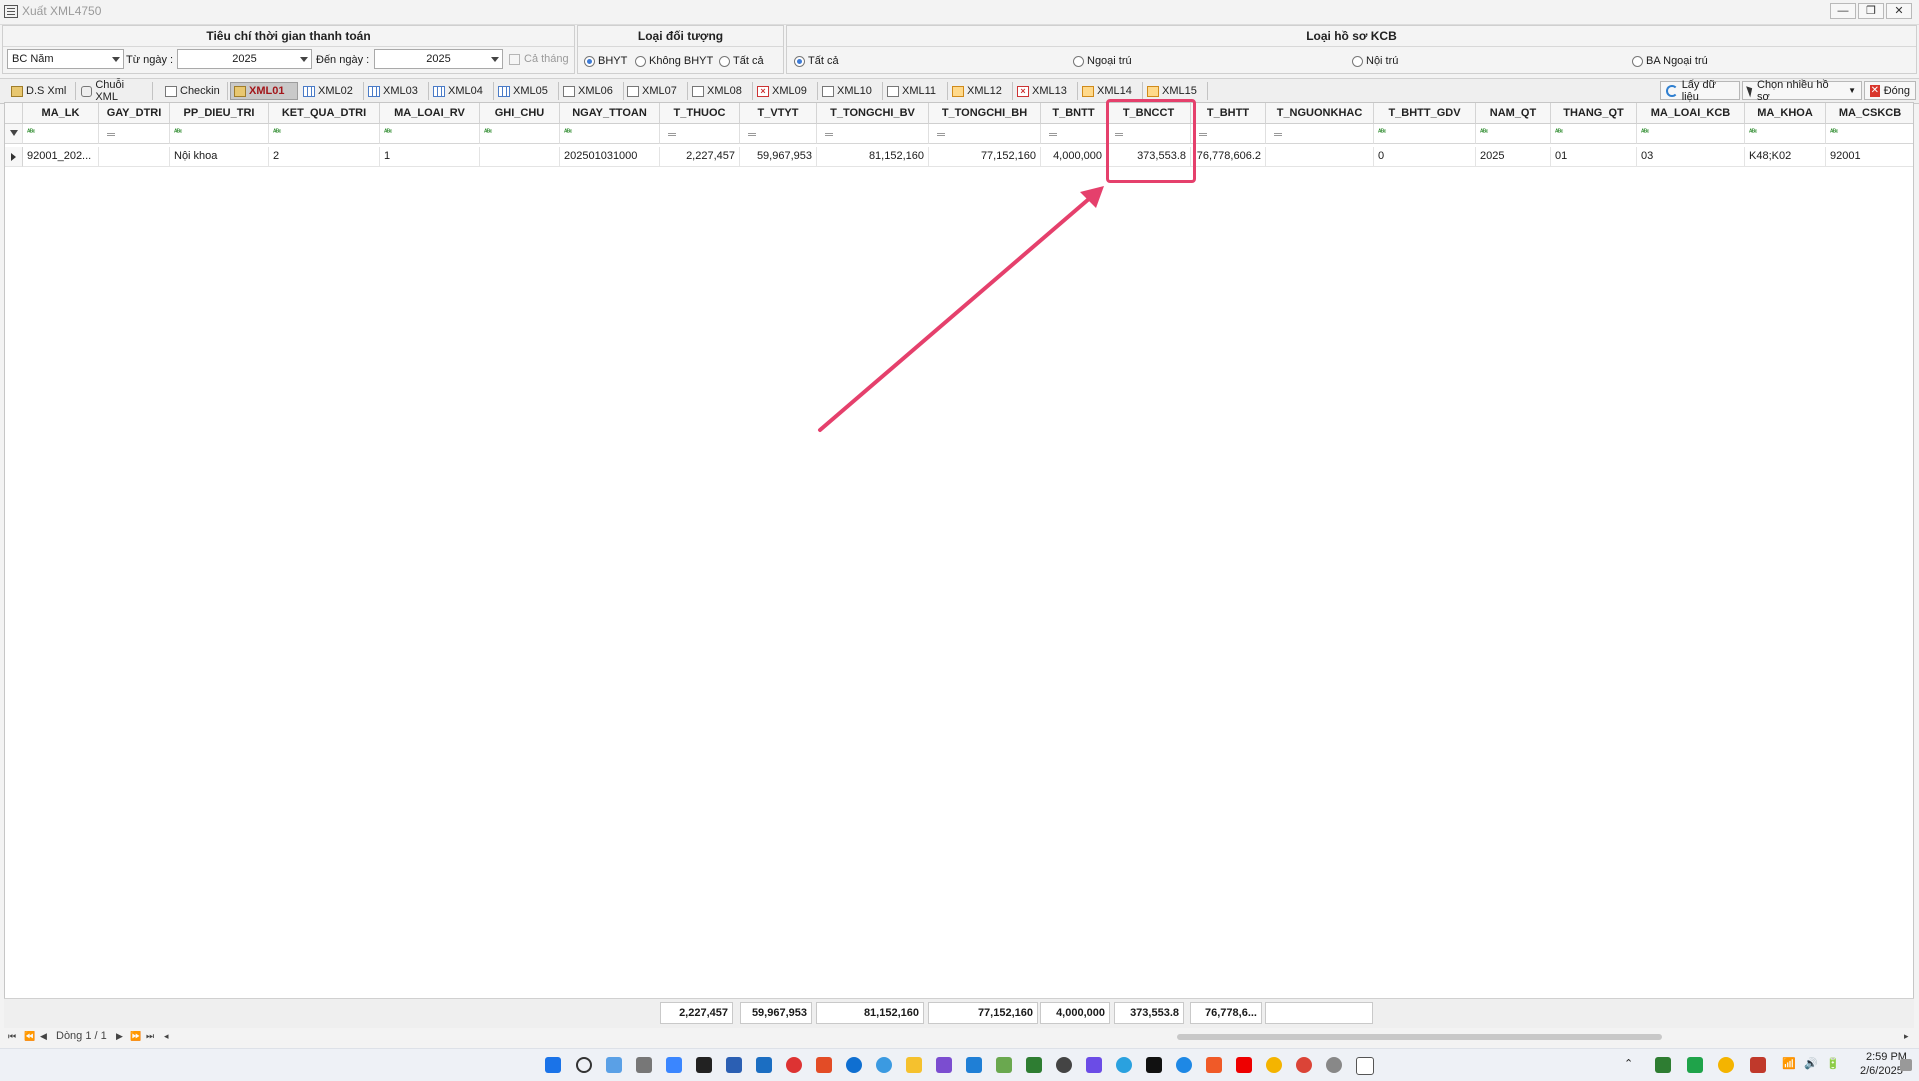  Describe the element at coordinates (1871, 11) in the screenshot. I see `restore-button: ❐` at that location.